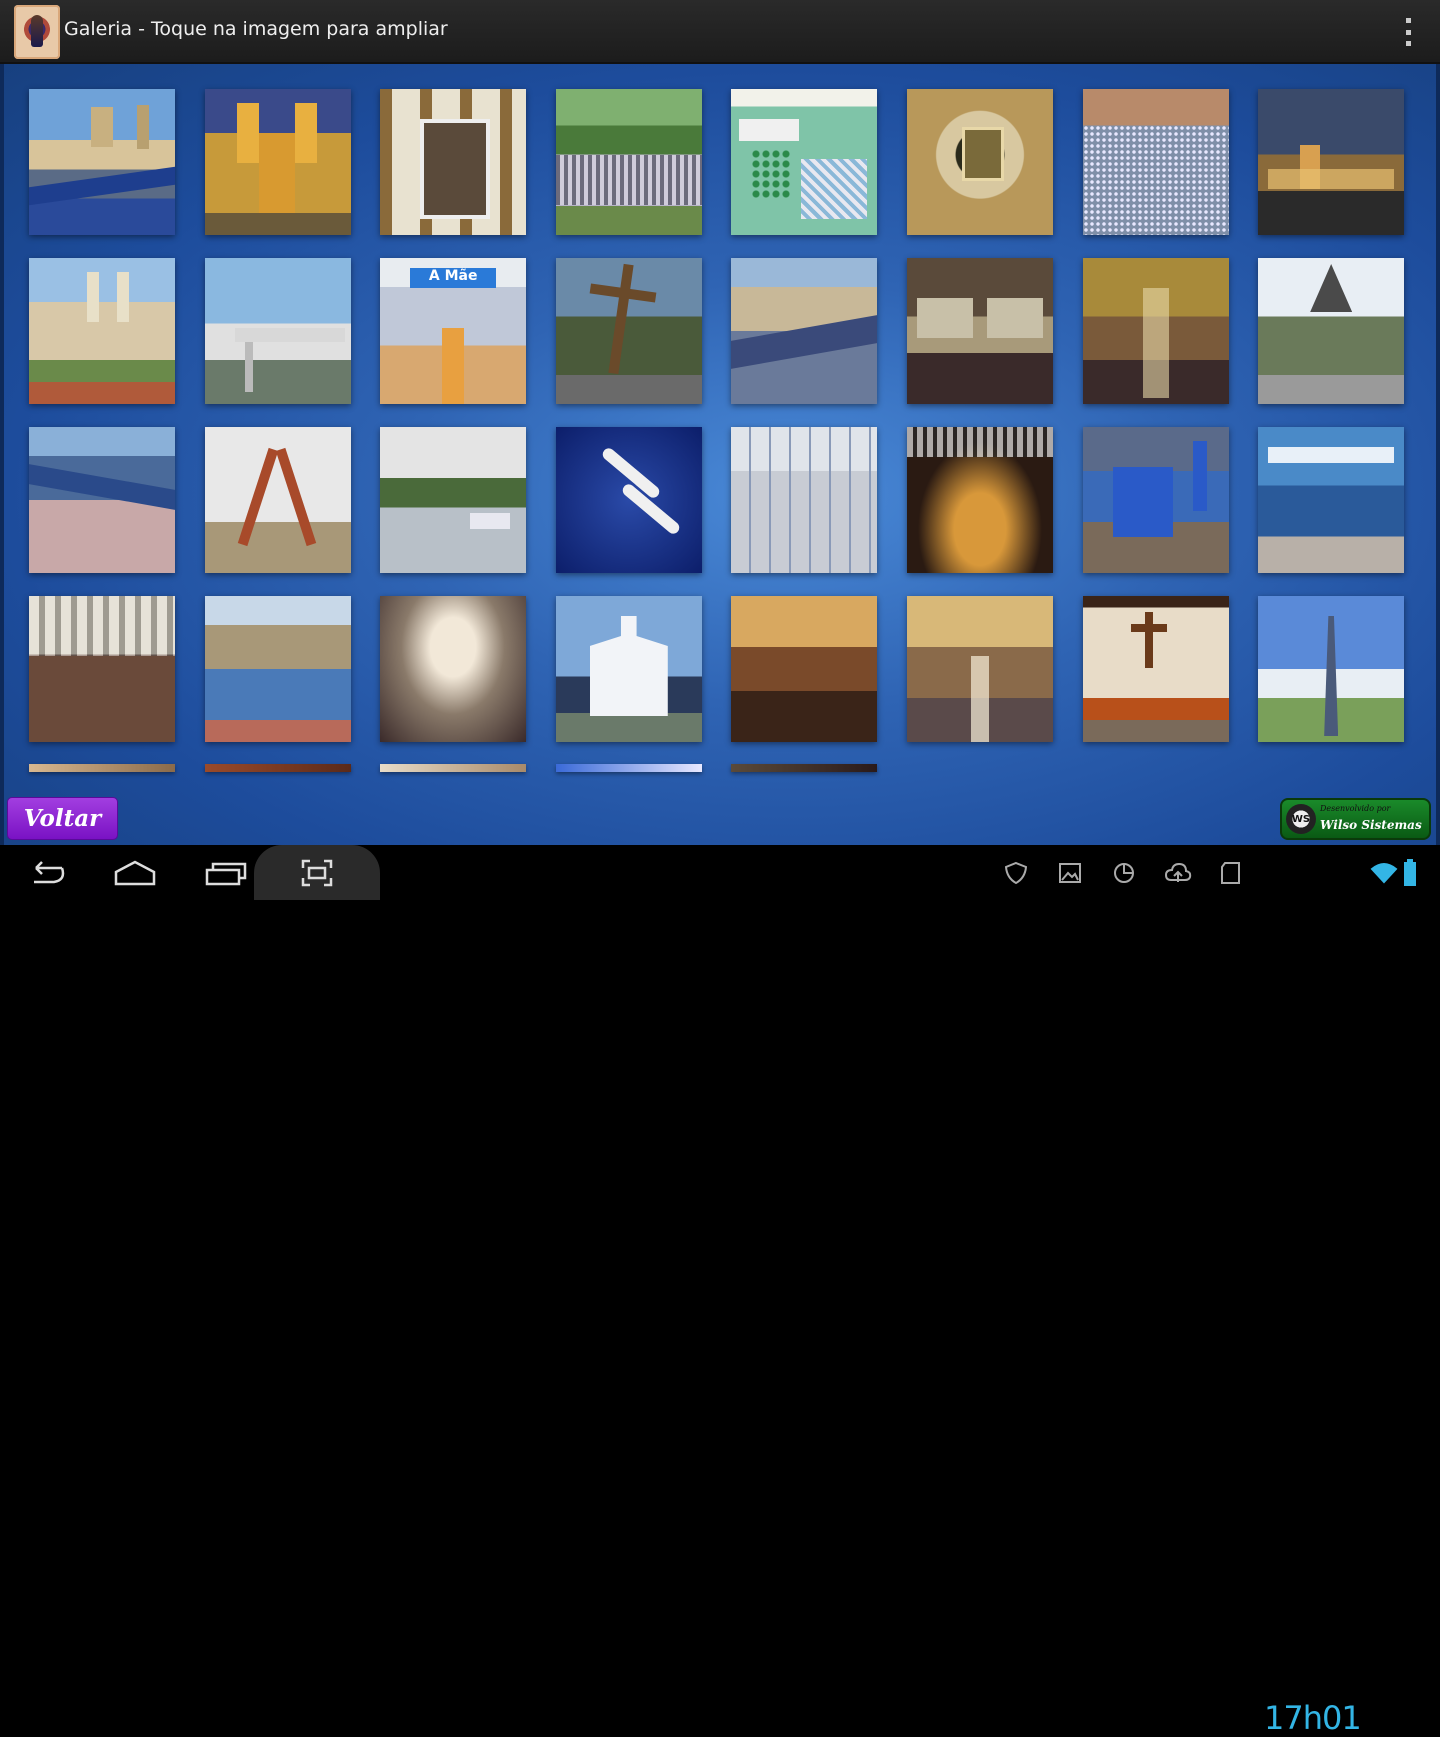 Image resolution: width=1440 pixels, height=1737 pixels. What do you see at coordinates (256, 29) in the screenshot?
I see `page-title: Galeria - Toque na imagem para ampliar` at bounding box center [256, 29].